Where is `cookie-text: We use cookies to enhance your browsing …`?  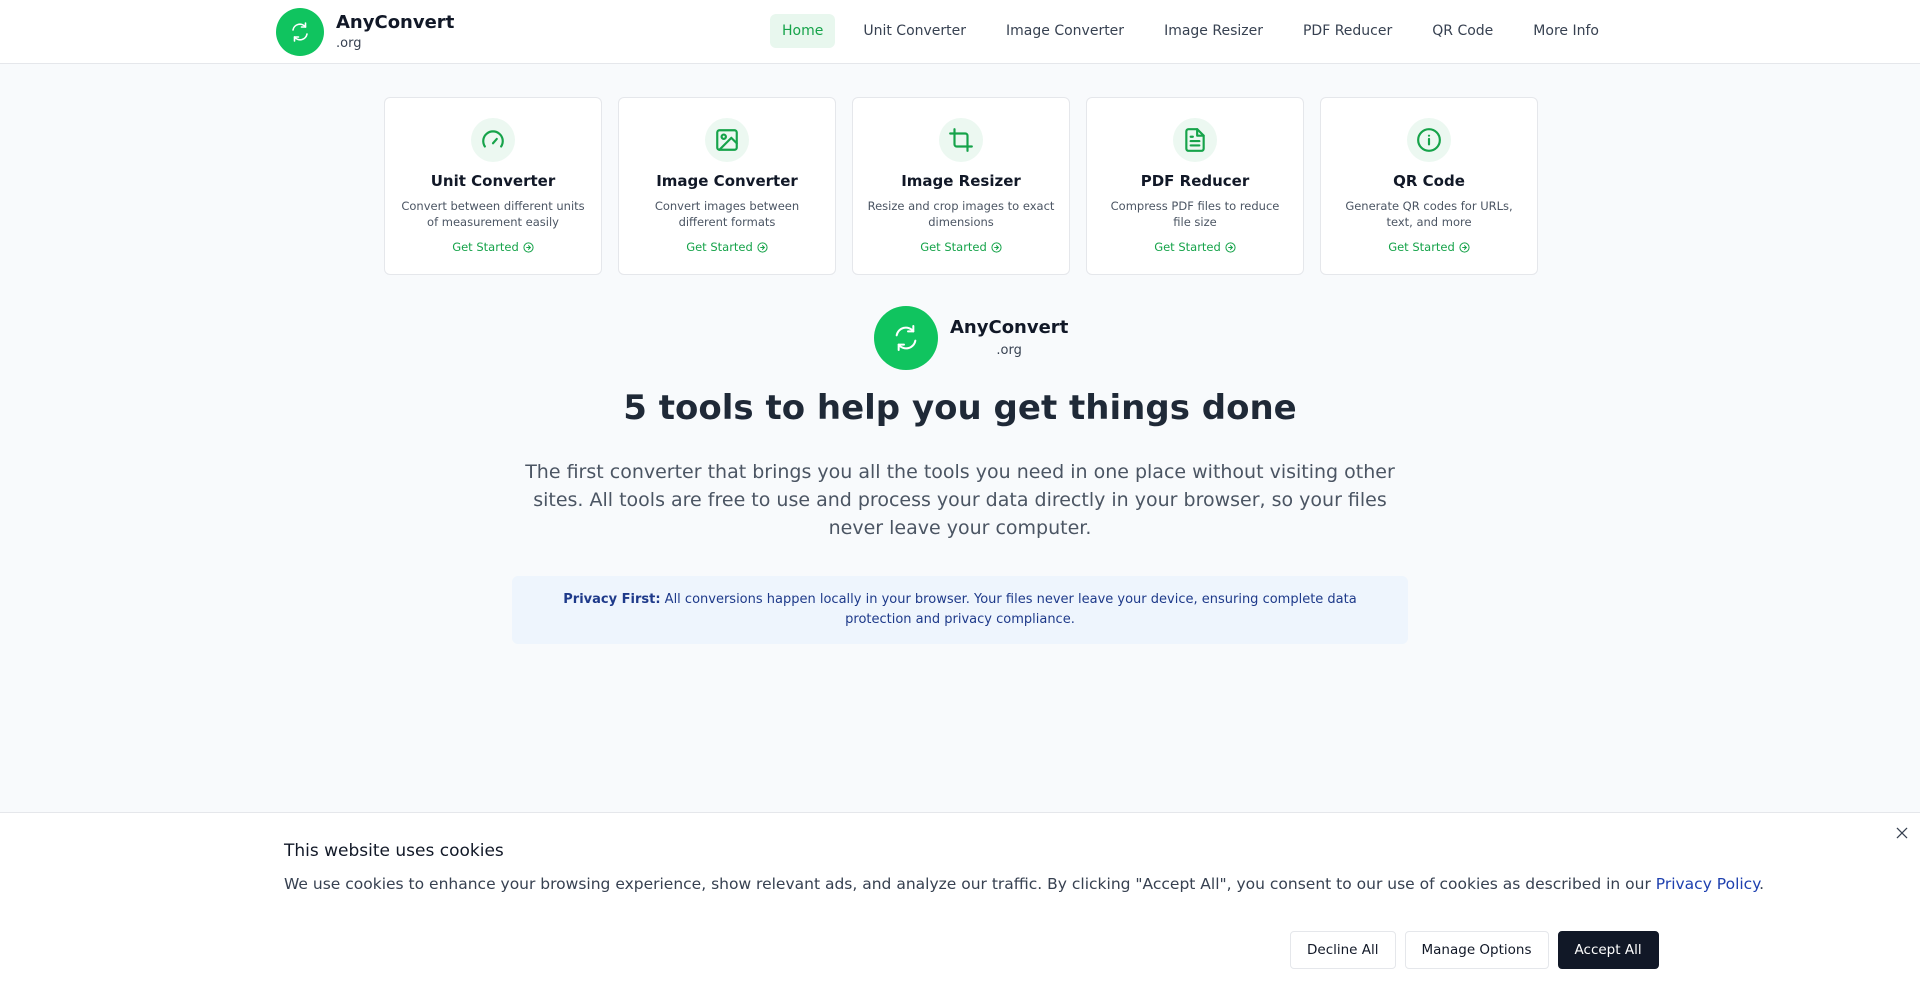
cookie-text: We use cookies to enhance your browsing … is located at coordinates (1024, 884).